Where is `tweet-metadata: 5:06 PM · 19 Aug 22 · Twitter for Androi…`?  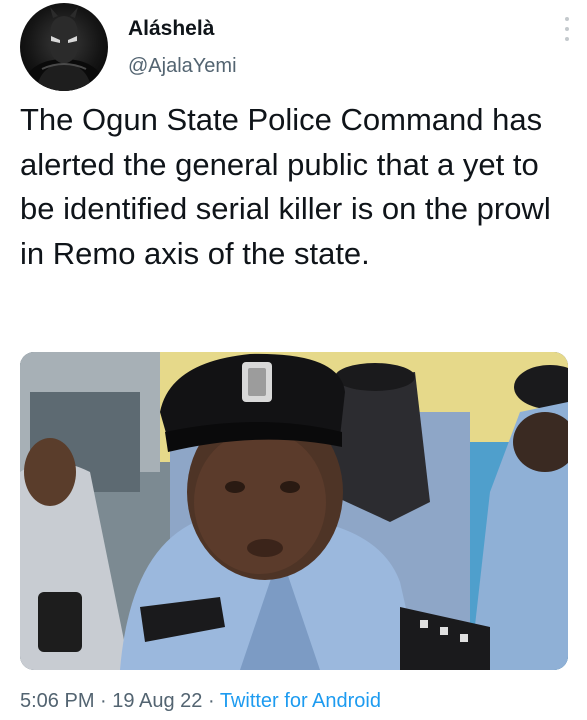
tweet-metadata: 5:06 PM · 19 Aug 22 · Twitter for Androi… is located at coordinates (200, 701).